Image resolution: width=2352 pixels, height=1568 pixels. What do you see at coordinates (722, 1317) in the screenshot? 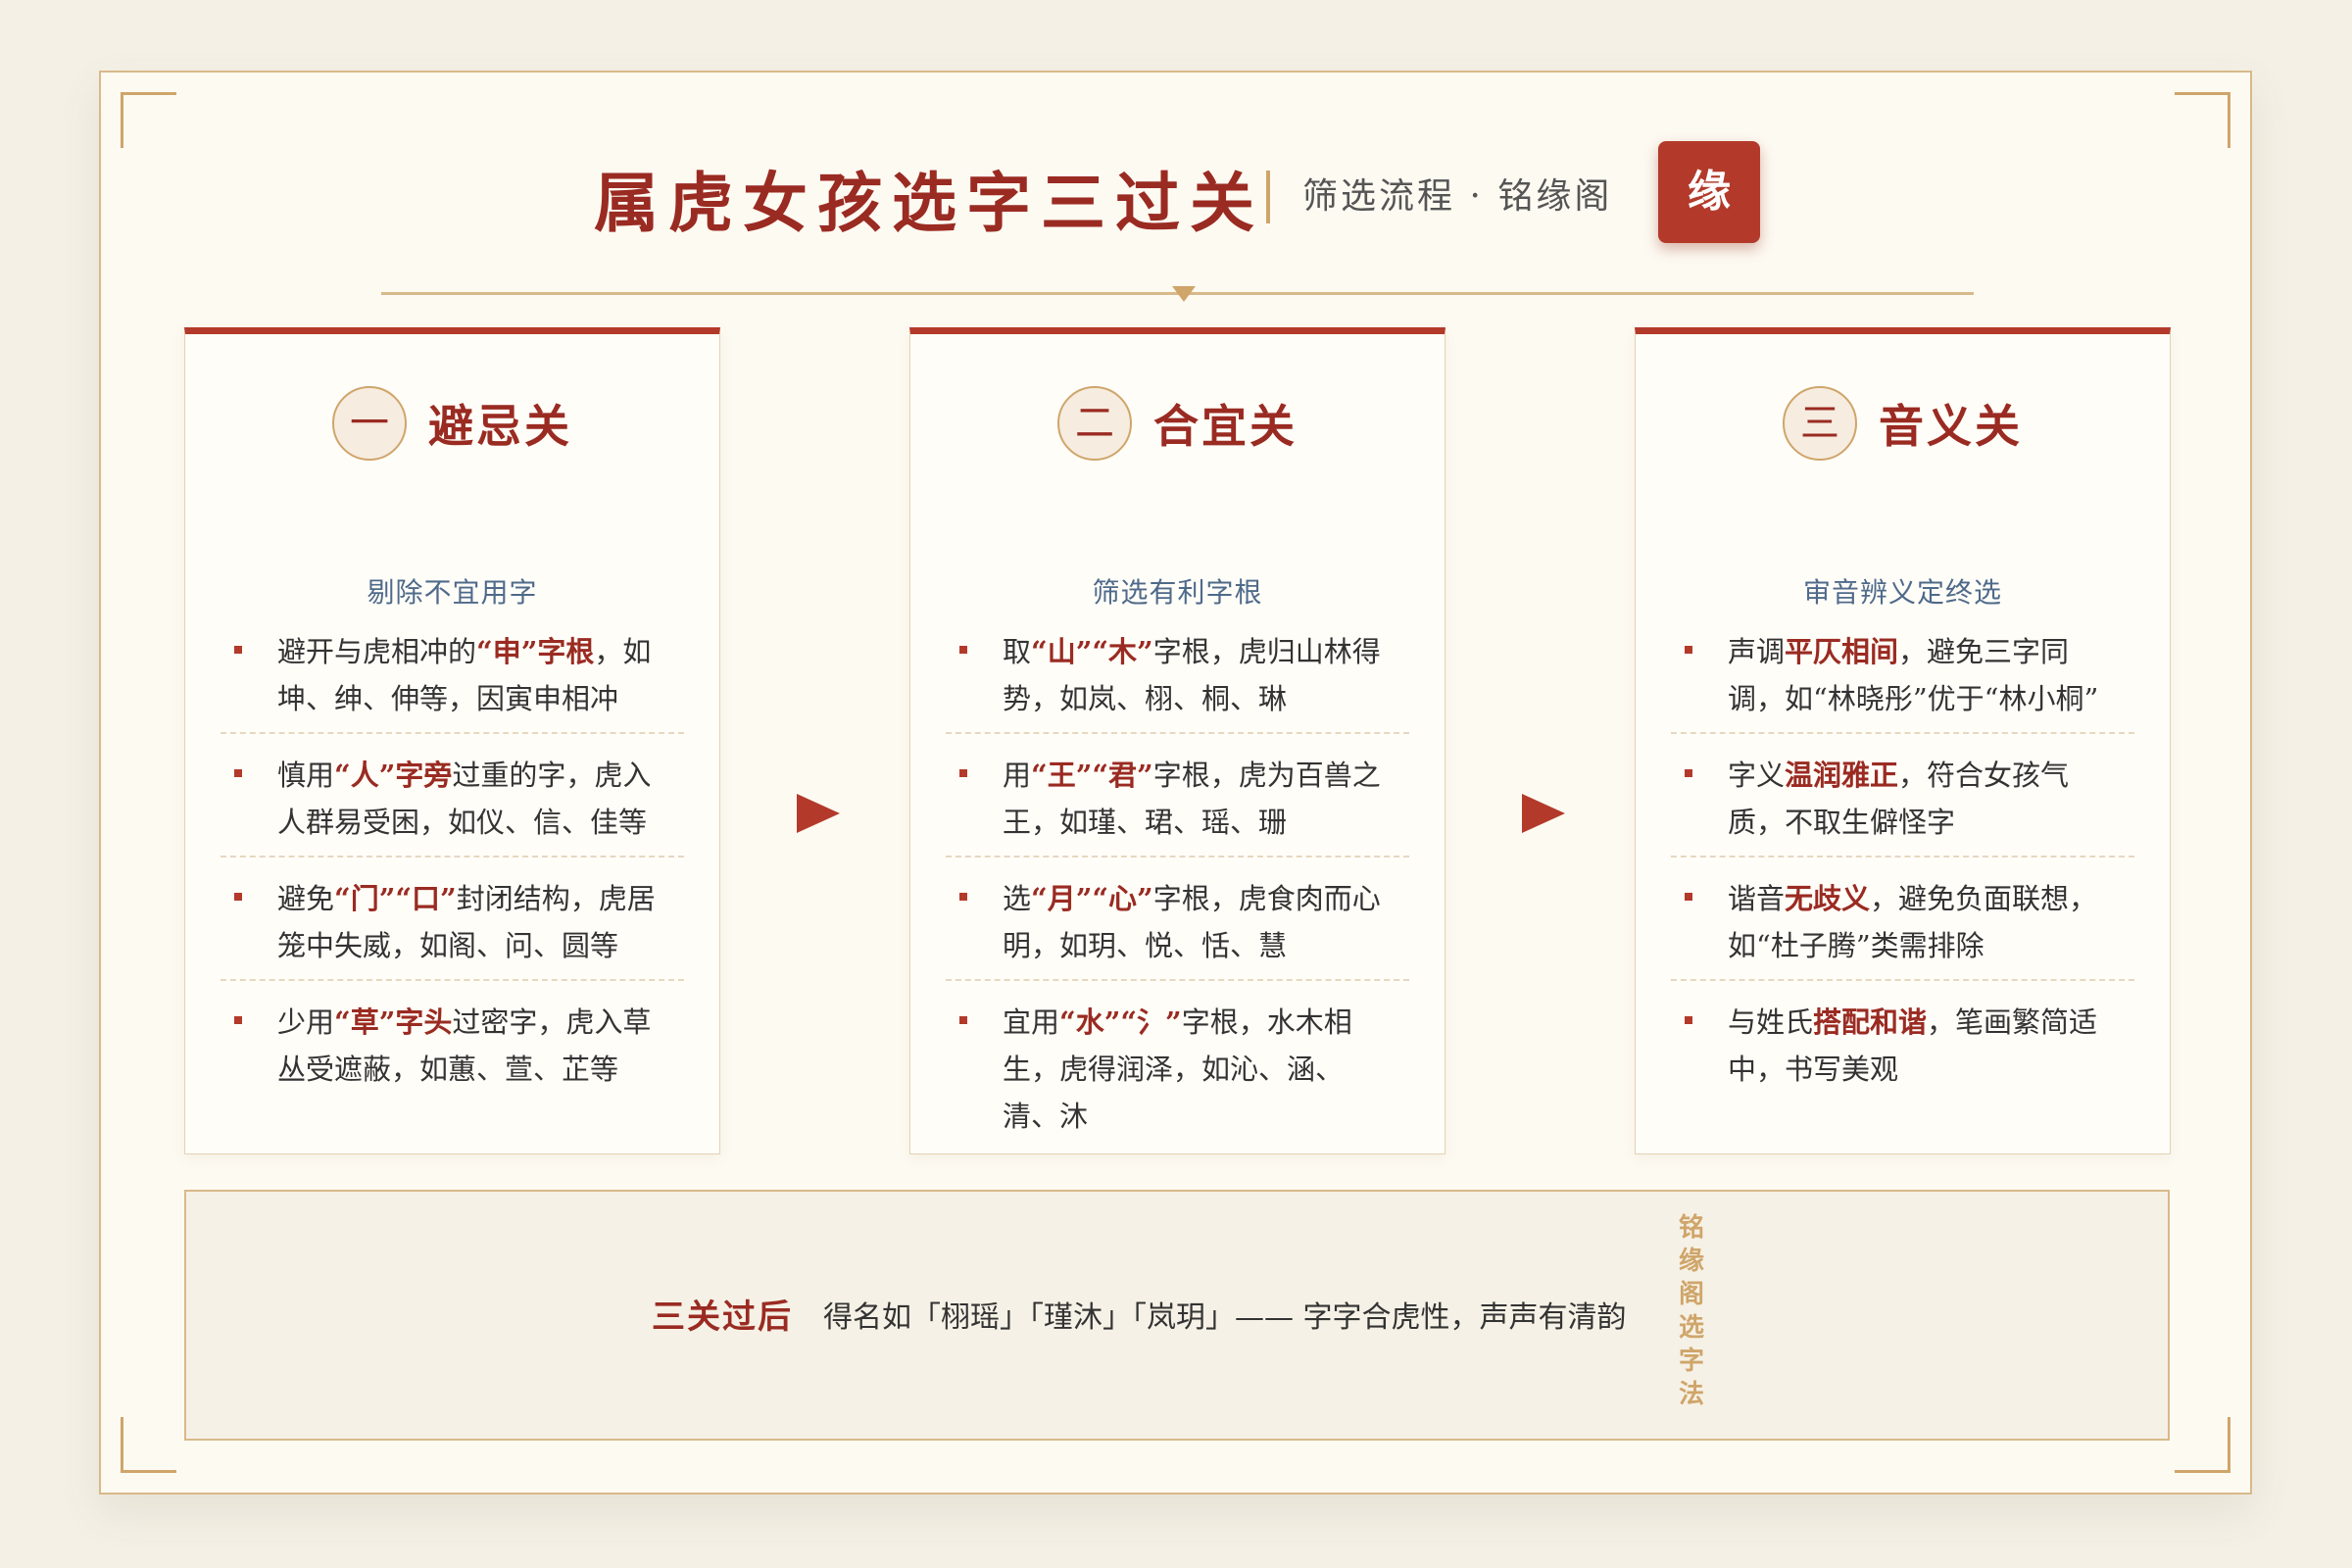
I see `summary-label: 三关过后` at bounding box center [722, 1317].